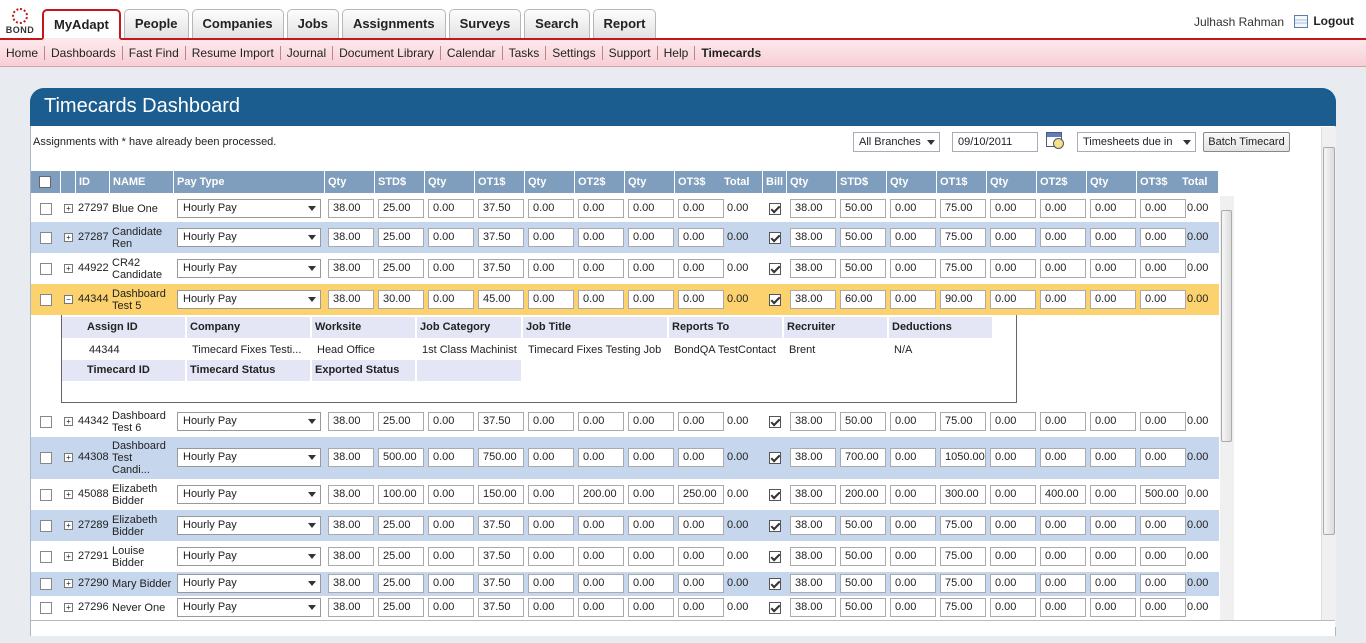 The height and width of the screenshot is (643, 1366). Describe the element at coordinates (962, 182) in the screenshot. I see `column-header-ot1-dollars-16: OT1$` at that location.